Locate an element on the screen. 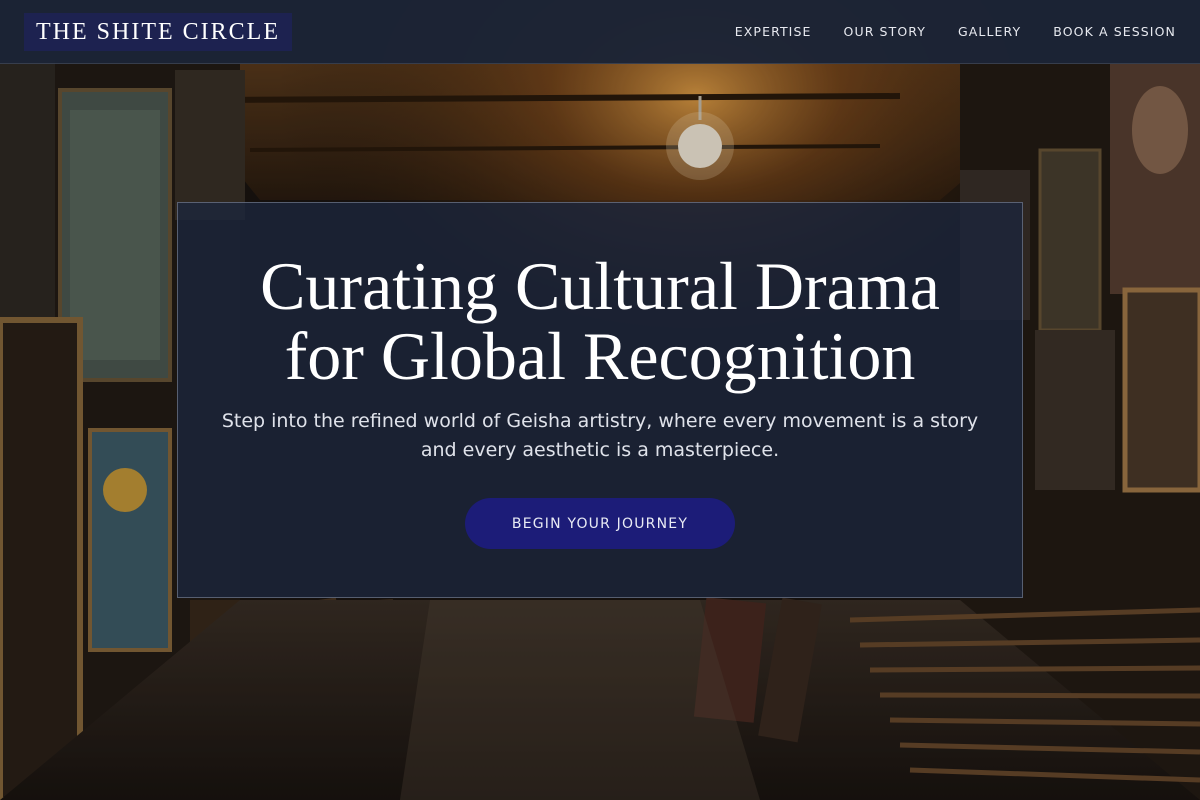  begin-journey-button: BEGIN YOUR JOURNEY is located at coordinates (600, 523).